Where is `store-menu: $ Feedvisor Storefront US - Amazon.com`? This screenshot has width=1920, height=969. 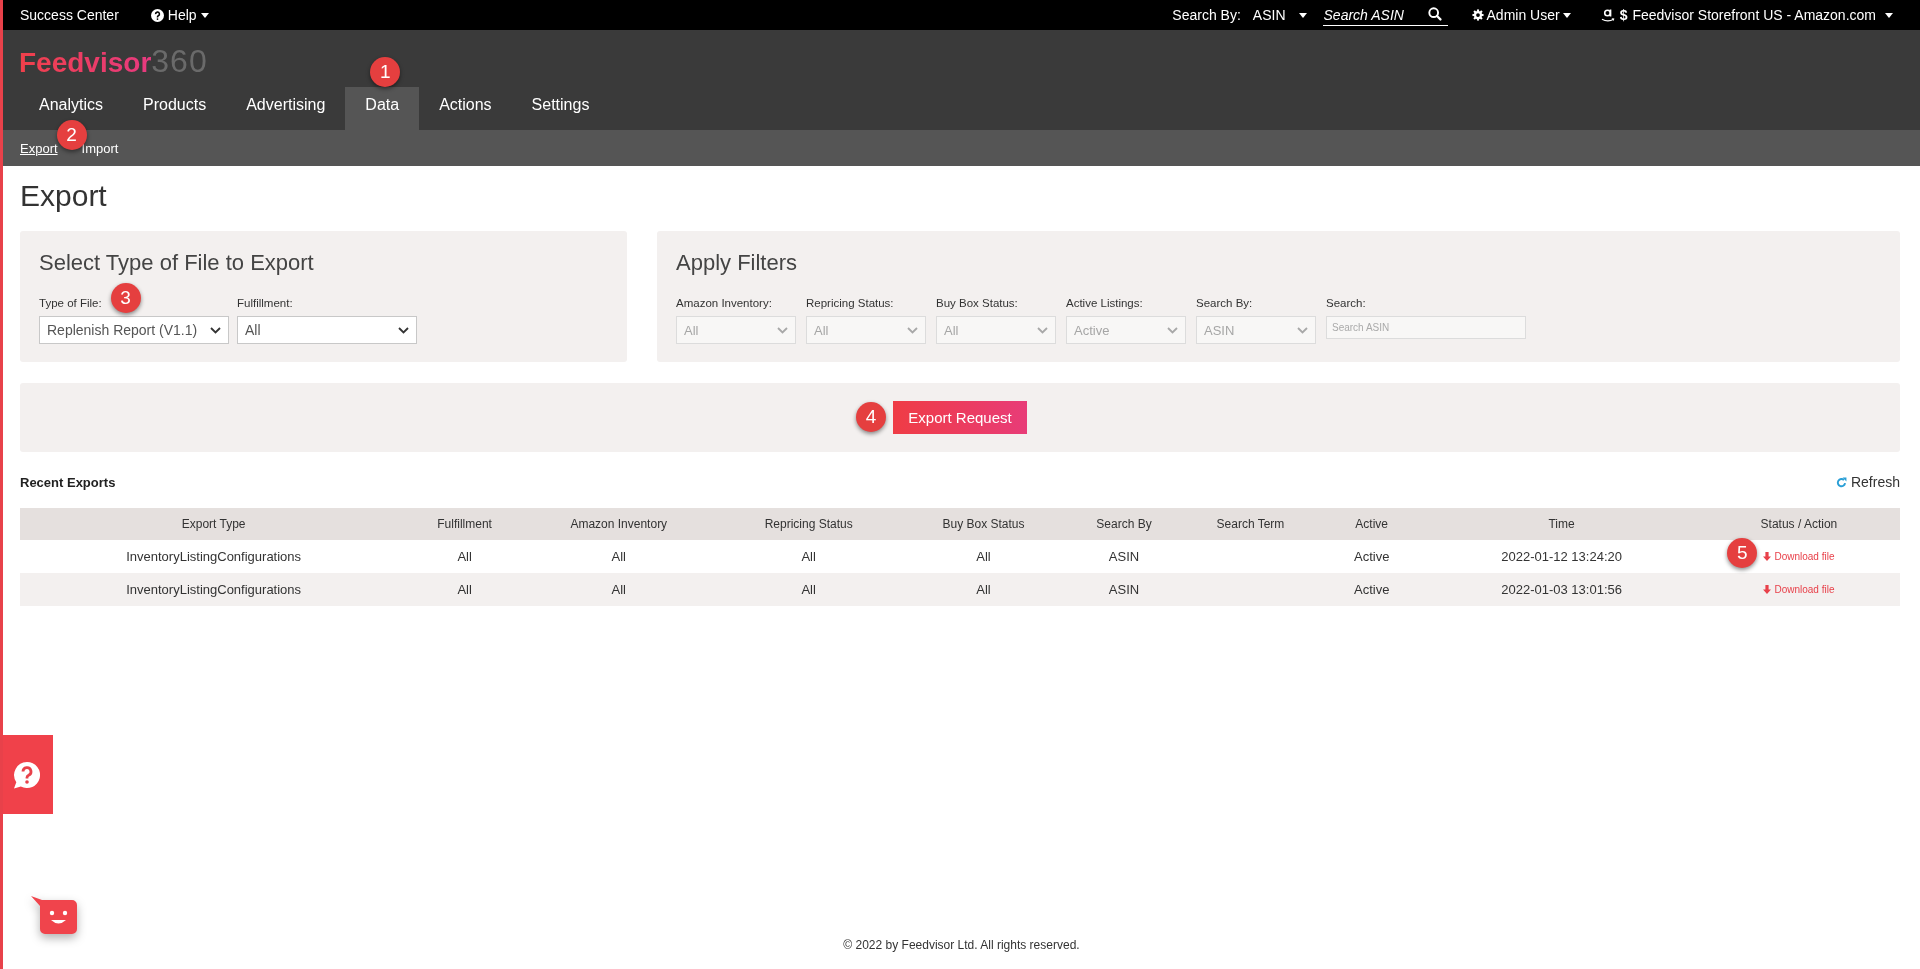 store-menu: $ Feedvisor Storefront US - Amazon.com is located at coordinates (1746, 15).